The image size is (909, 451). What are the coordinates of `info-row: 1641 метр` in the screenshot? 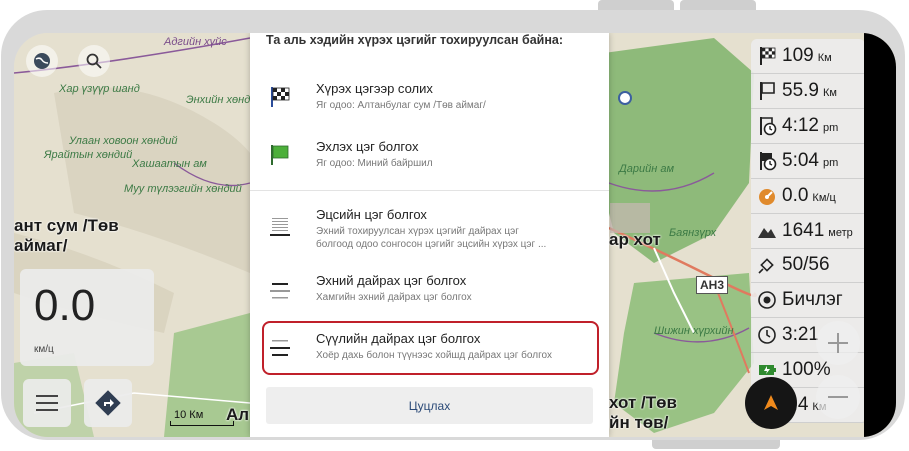 It's located at (808, 231).